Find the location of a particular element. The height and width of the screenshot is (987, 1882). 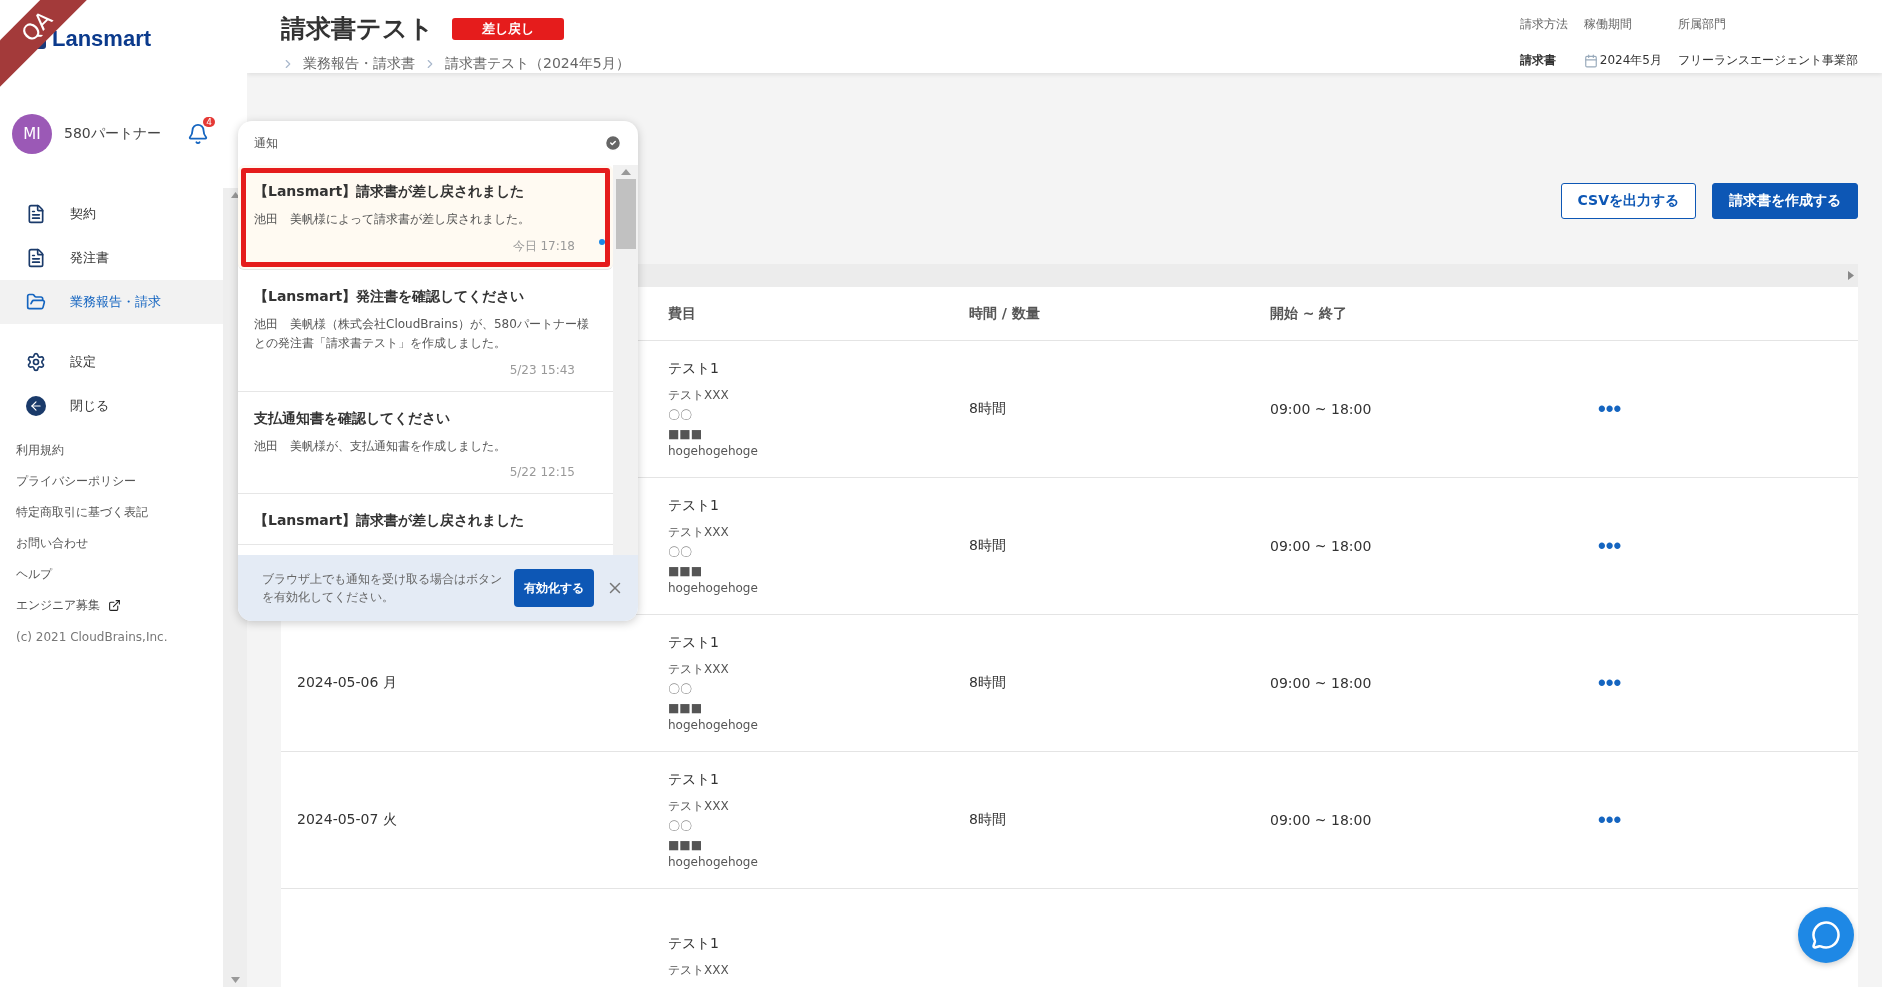

notification-item: 【Lansmart】請求書が差し戻されました 池田 美帆様によって請求書が差し戻されました。 今日 17:18 is located at coordinates (425, 218).